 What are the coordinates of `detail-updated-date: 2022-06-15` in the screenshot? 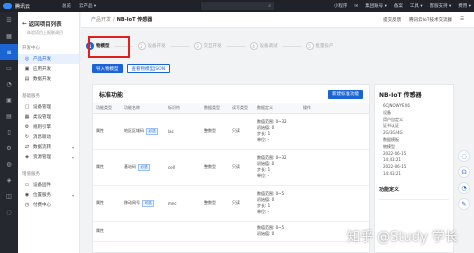 It's located at (395, 167).